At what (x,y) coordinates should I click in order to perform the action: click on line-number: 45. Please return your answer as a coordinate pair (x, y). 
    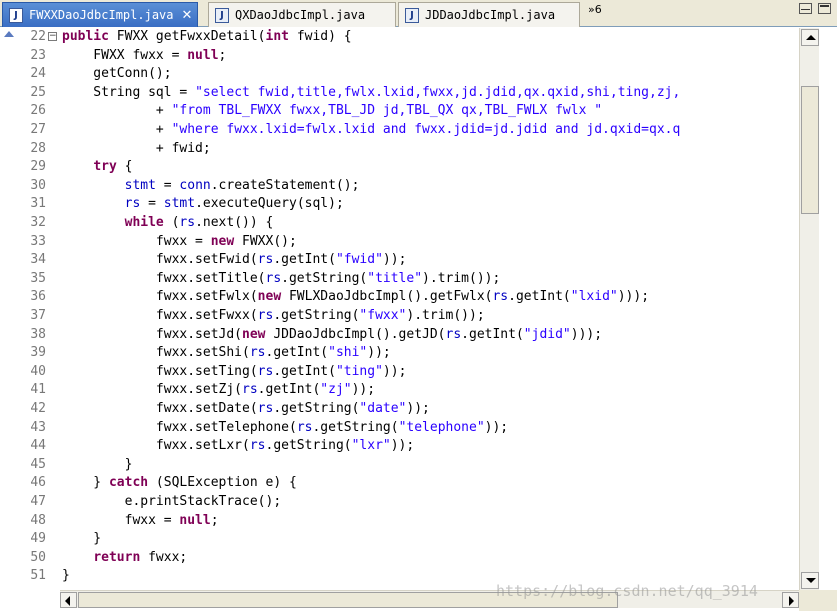
    Looking at the image, I should click on (38, 464).